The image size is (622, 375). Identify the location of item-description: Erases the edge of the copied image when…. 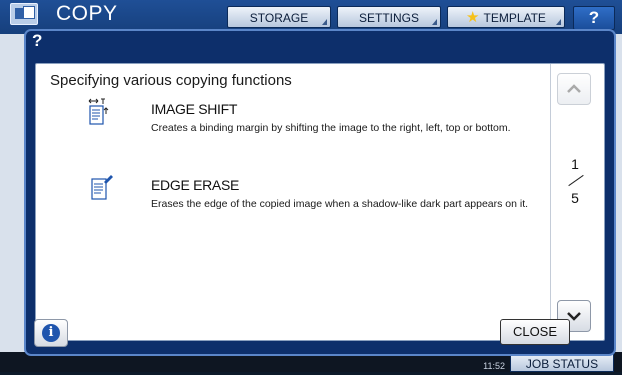
(340, 204).